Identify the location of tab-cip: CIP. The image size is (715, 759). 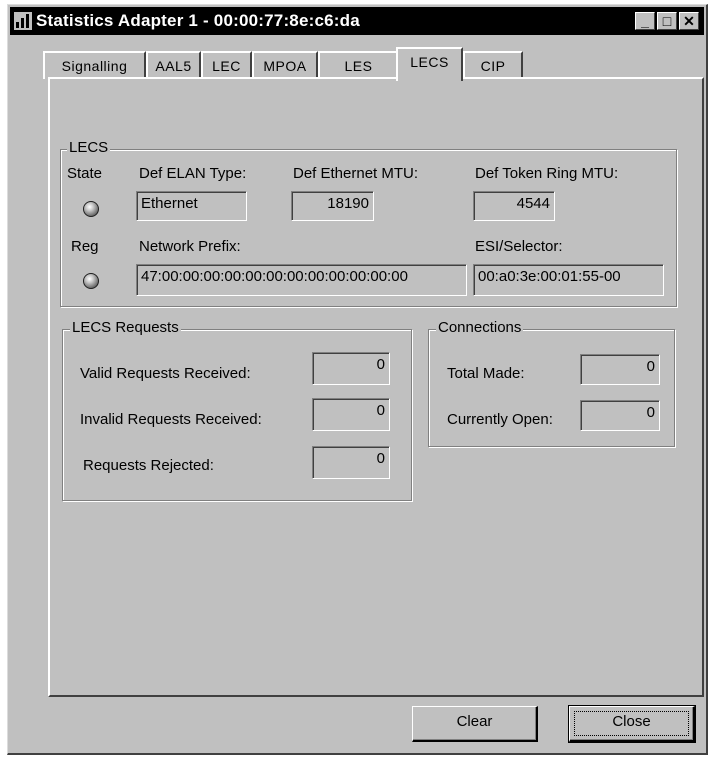
(493, 65).